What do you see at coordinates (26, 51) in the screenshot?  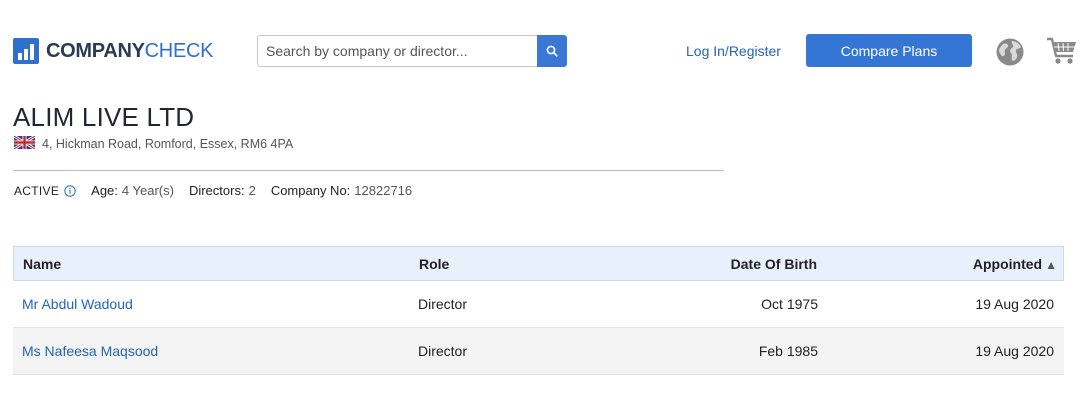 I see `logo-mark-icon` at bounding box center [26, 51].